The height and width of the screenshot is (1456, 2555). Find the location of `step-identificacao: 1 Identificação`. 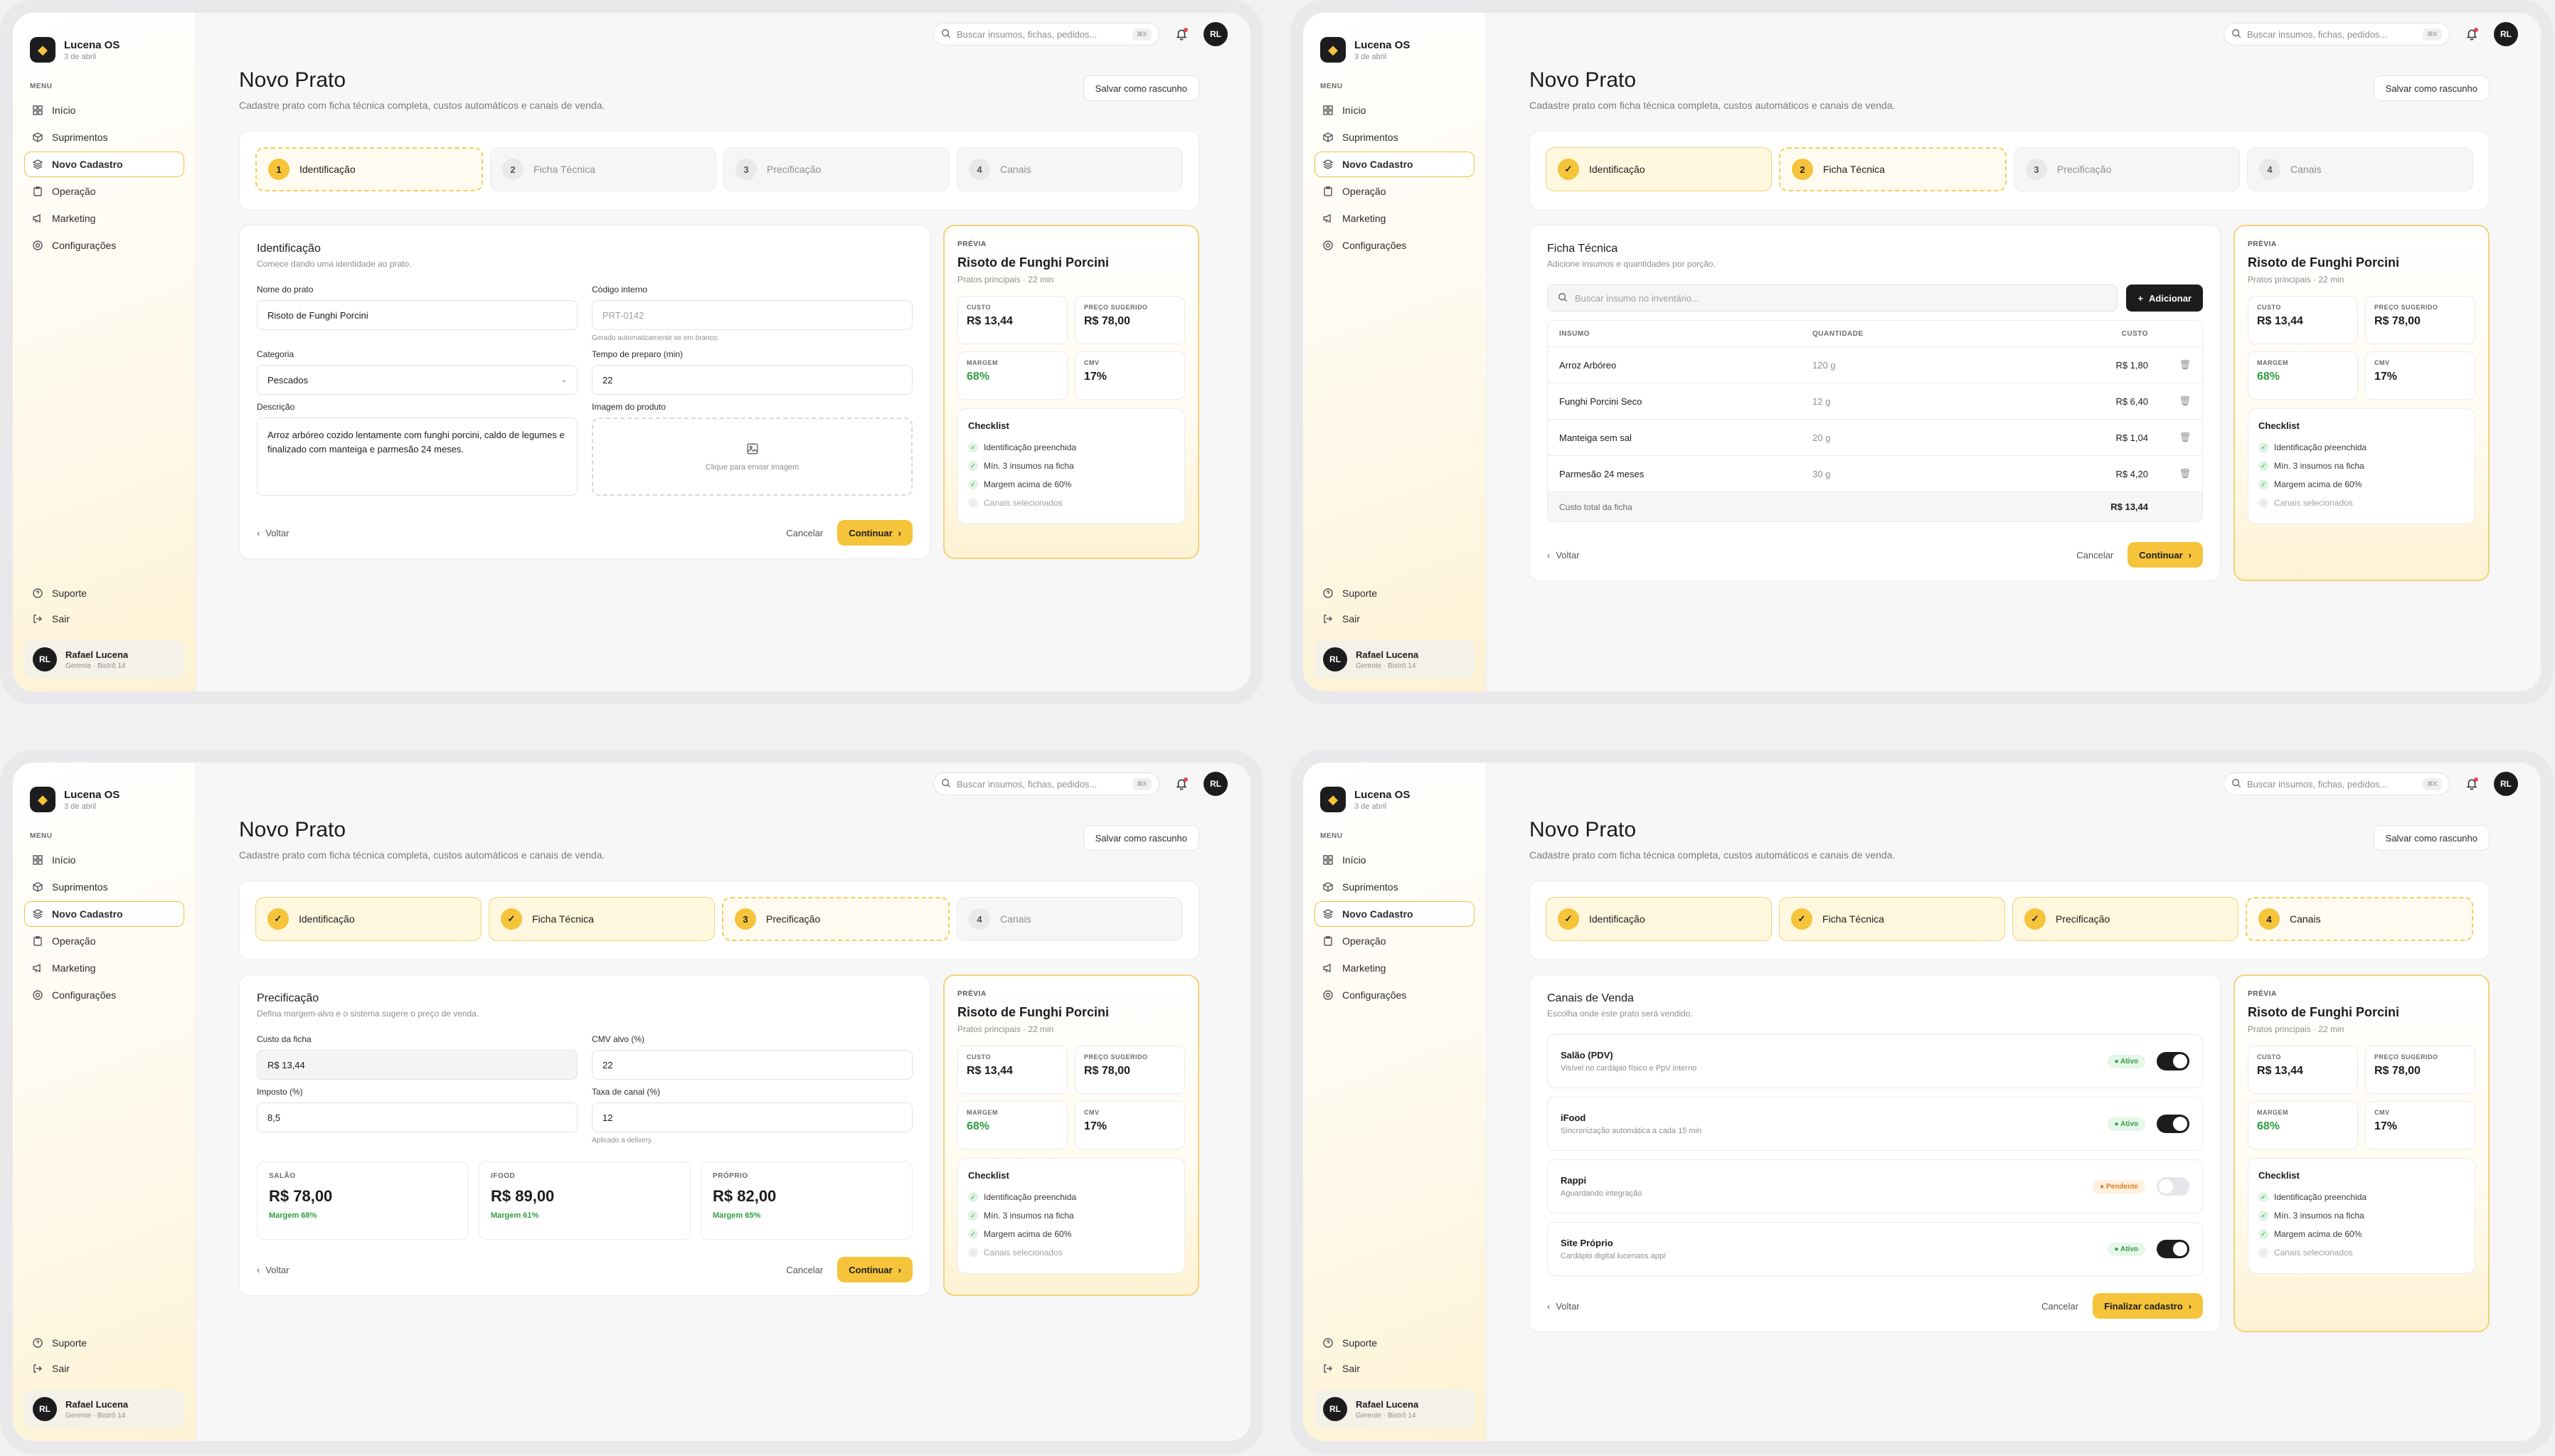

step-identificacao: 1 Identificação is located at coordinates (369, 169).